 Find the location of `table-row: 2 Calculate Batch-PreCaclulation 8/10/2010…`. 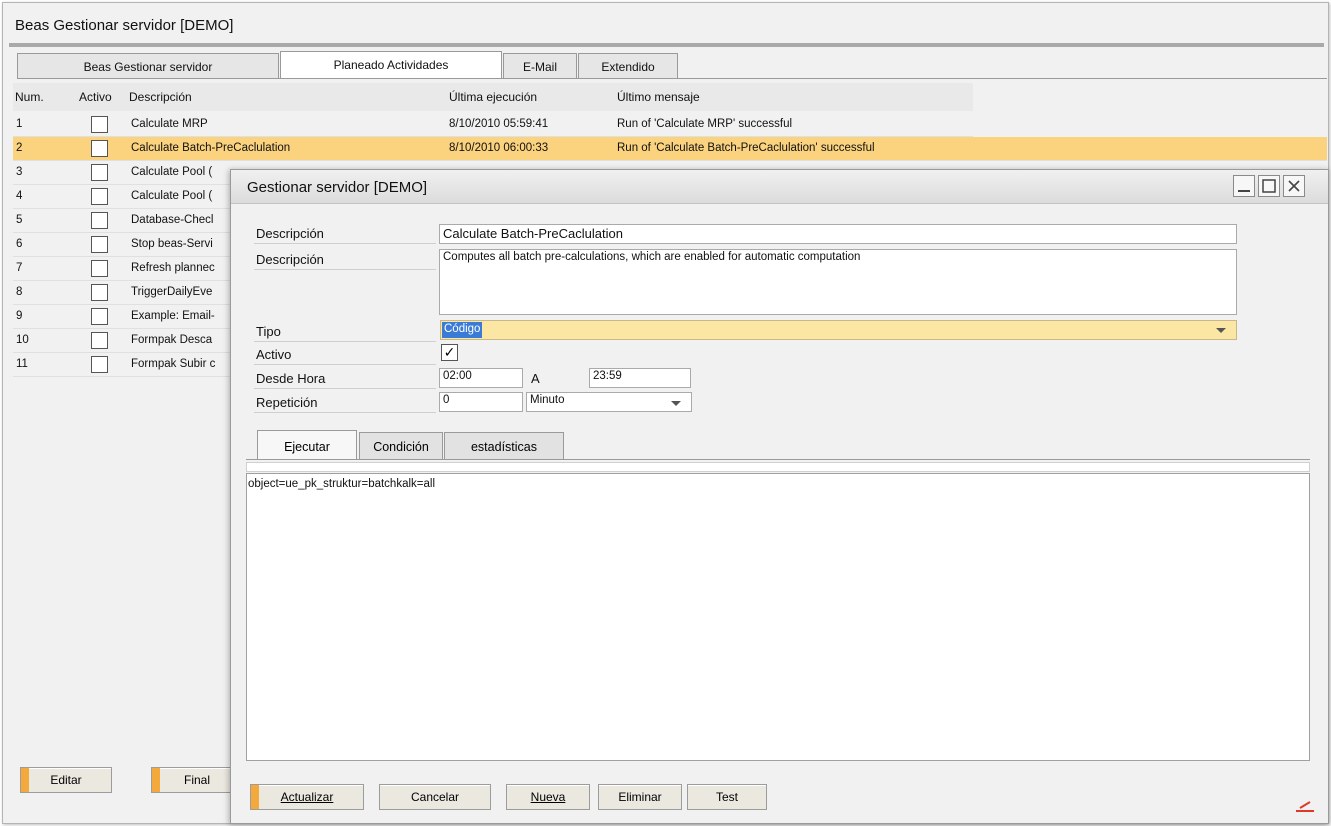

table-row: 2 Calculate Batch-PreCaclulation 8/10/2010… is located at coordinates (670, 149).